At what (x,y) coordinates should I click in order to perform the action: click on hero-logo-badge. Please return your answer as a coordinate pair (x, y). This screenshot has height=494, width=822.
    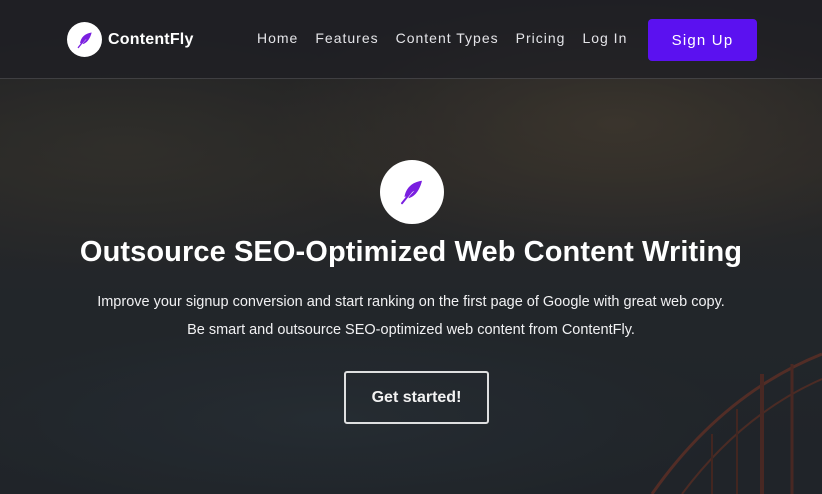
    Looking at the image, I should click on (412, 192).